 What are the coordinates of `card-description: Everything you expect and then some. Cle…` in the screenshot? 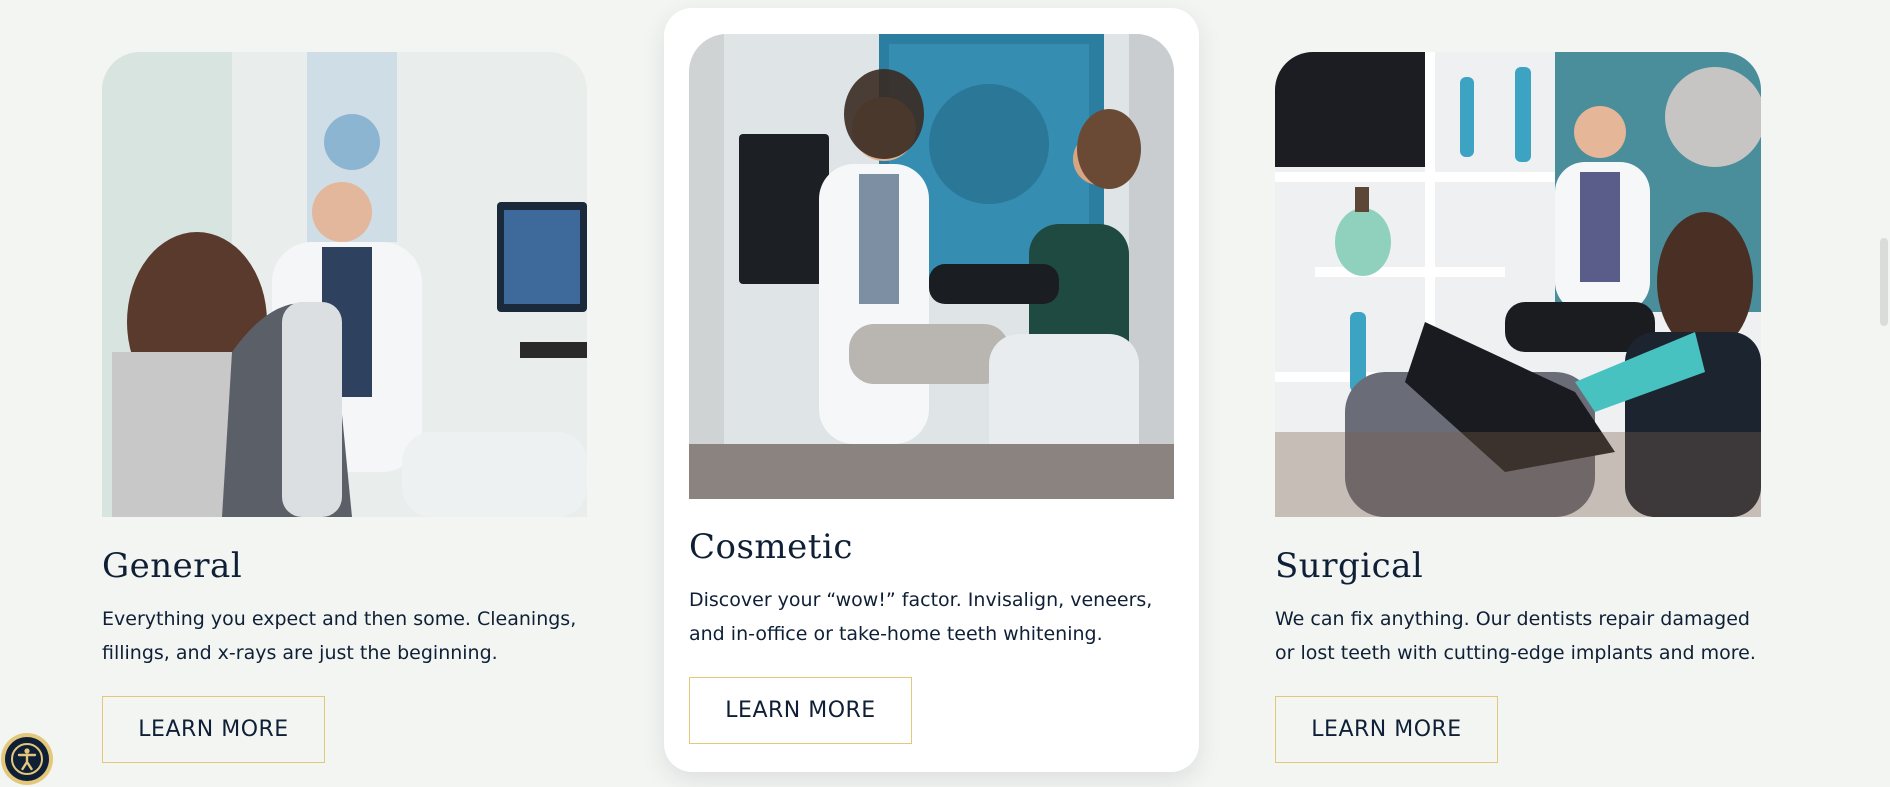 It's located at (339, 636).